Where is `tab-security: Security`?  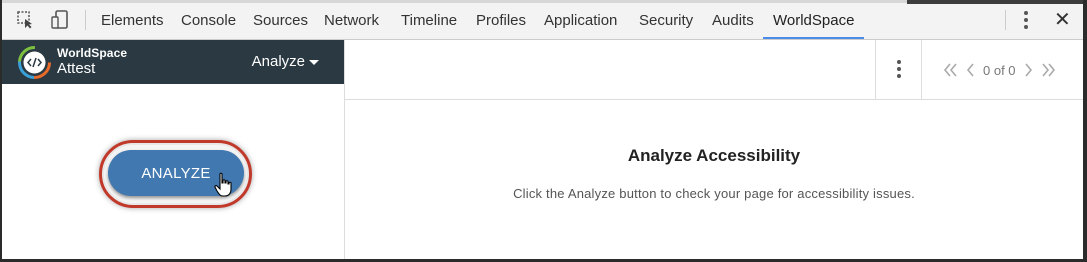 tab-security: Security is located at coordinates (666, 19).